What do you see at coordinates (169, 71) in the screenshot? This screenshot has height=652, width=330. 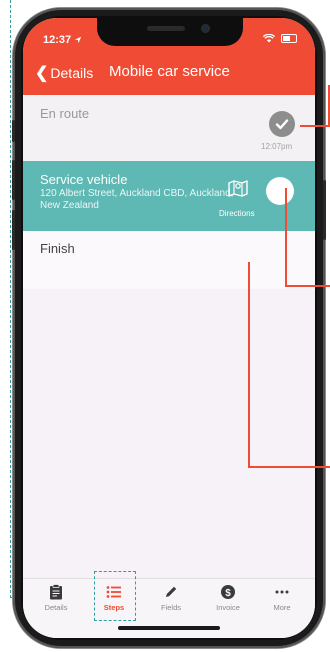 I see `page-title: Mobile car service` at bounding box center [169, 71].